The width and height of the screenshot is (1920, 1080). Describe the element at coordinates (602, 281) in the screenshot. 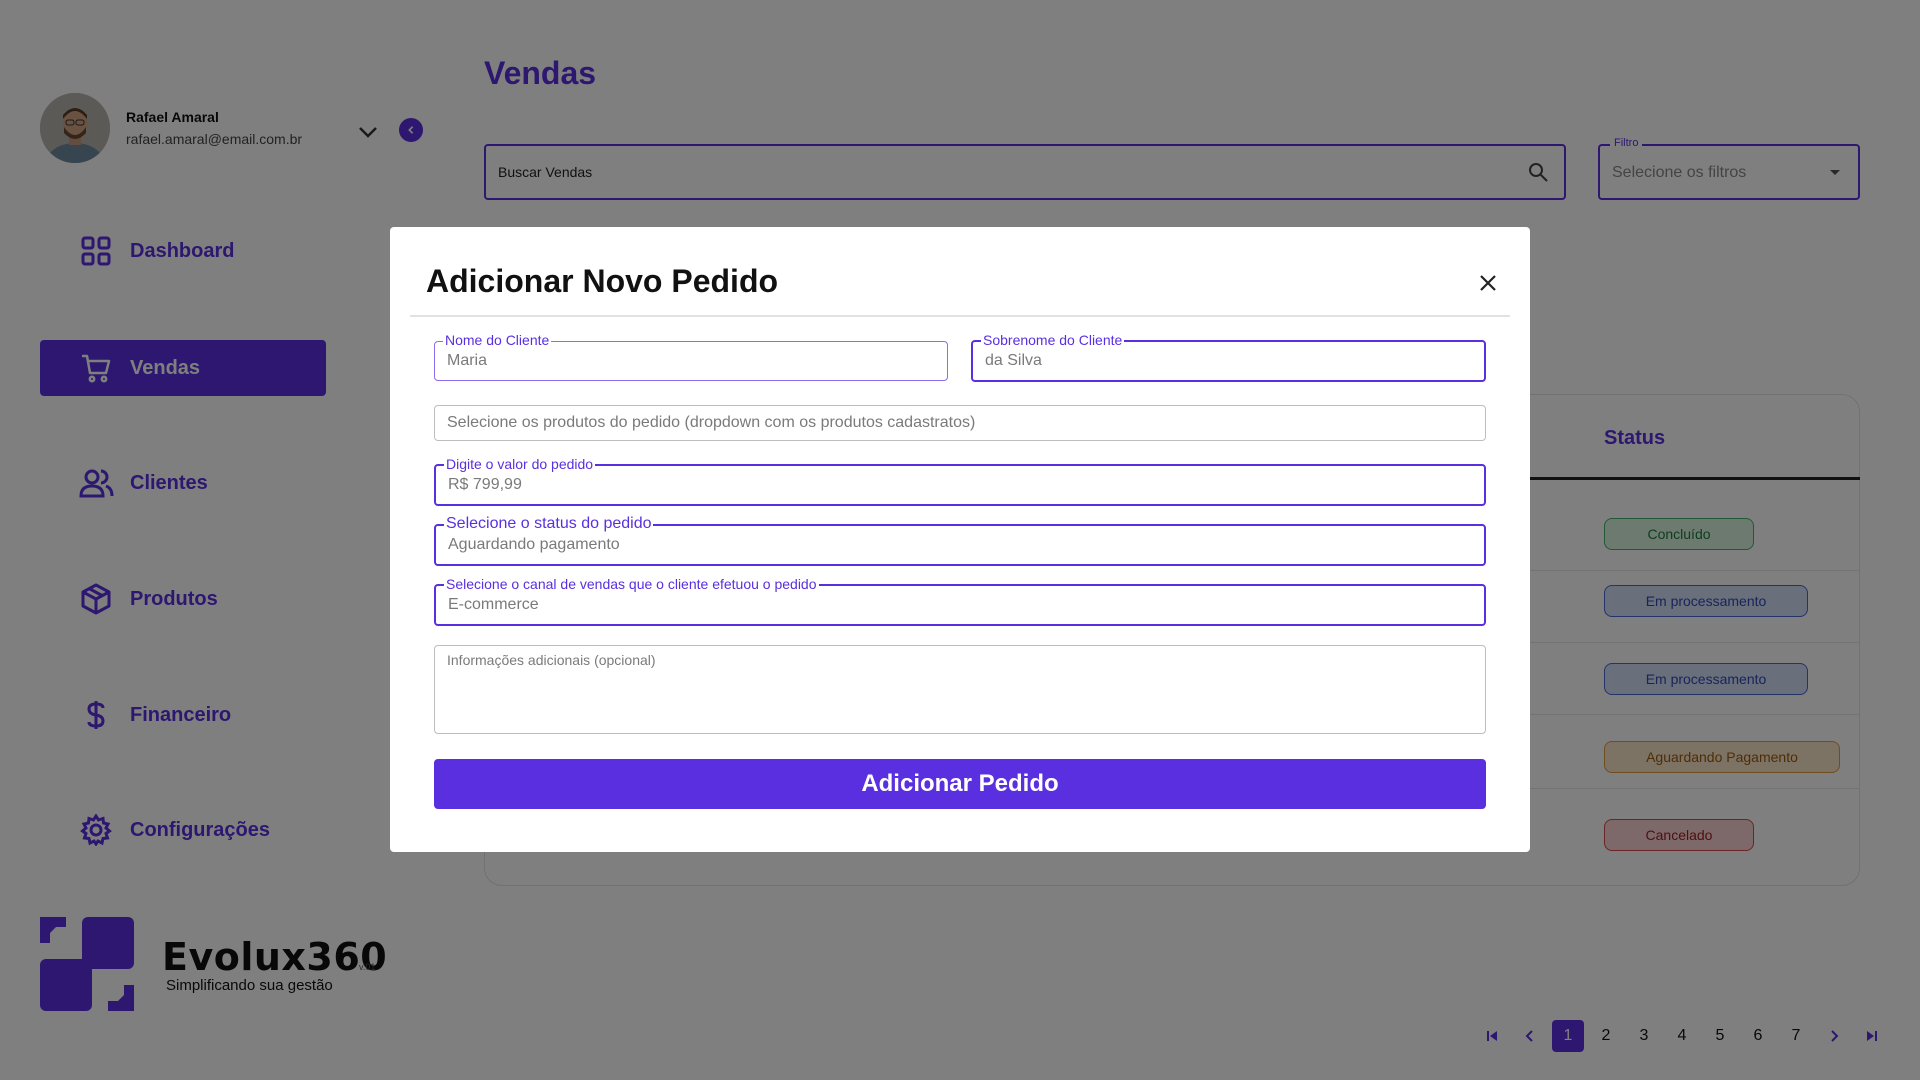

I see `modal-title: Adicionar Novo Pedido` at that location.